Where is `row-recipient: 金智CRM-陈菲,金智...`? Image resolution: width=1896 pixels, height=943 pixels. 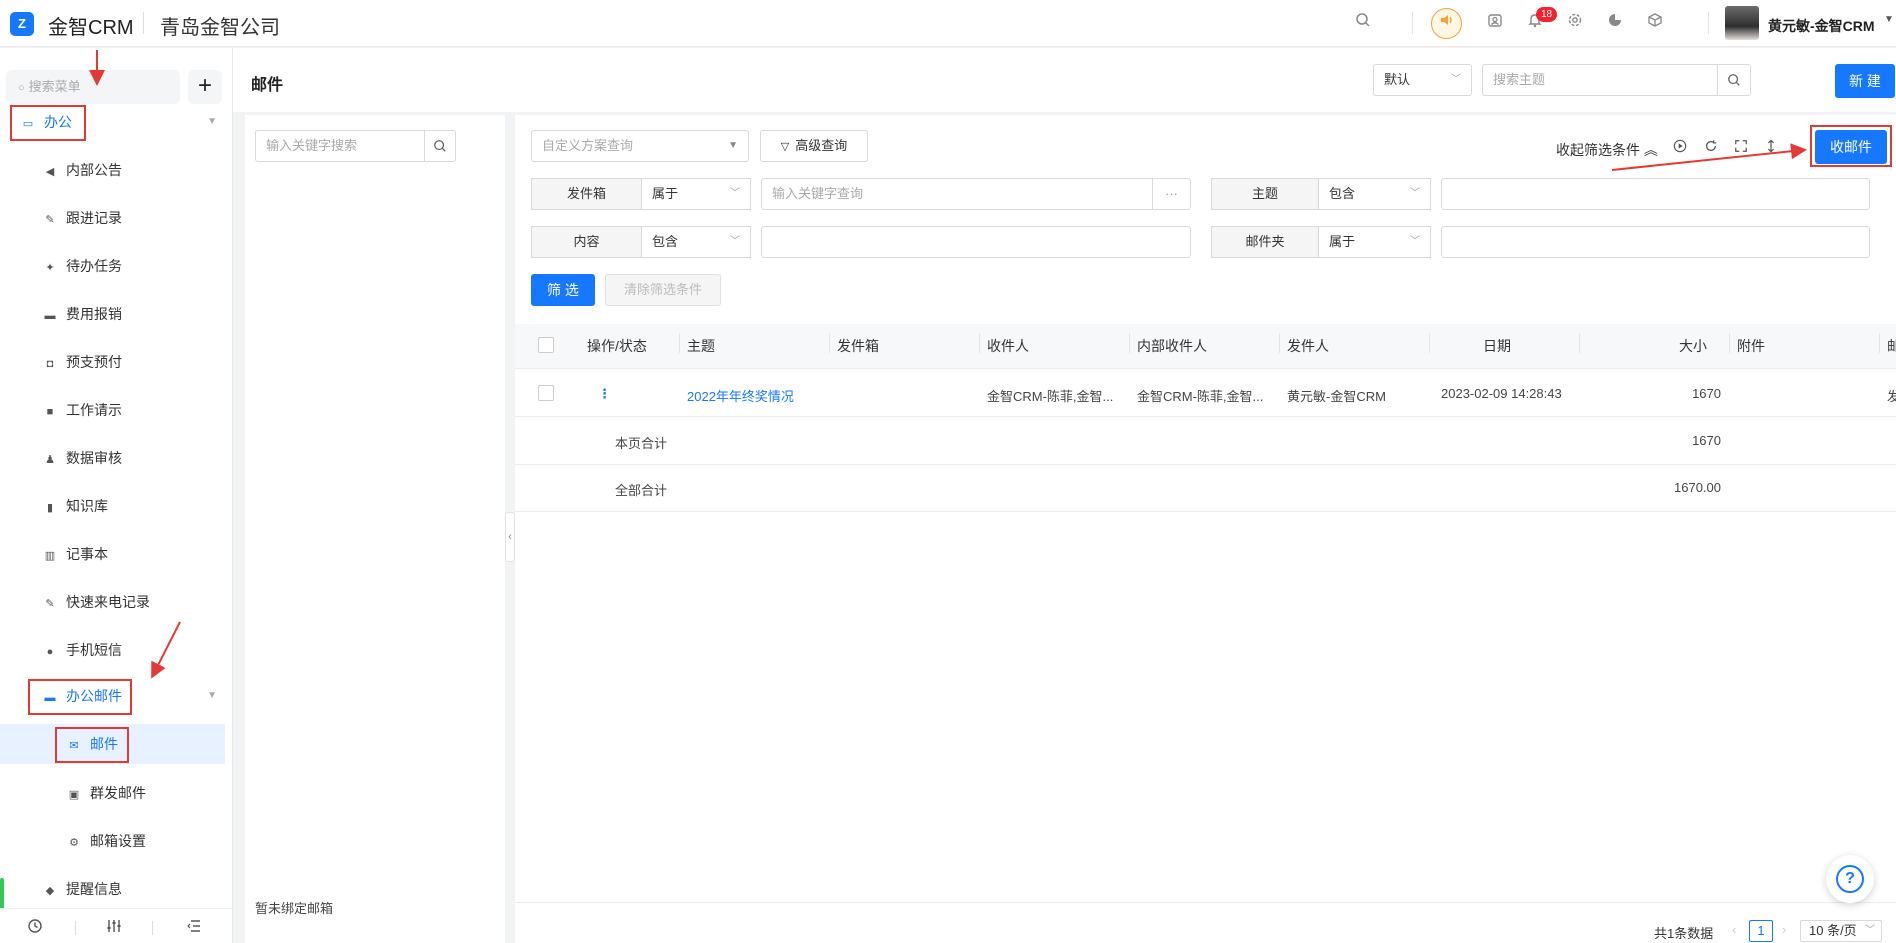
row-recipient: 金智CRM-陈菲,金智... is located at coordinates (1050, 396).